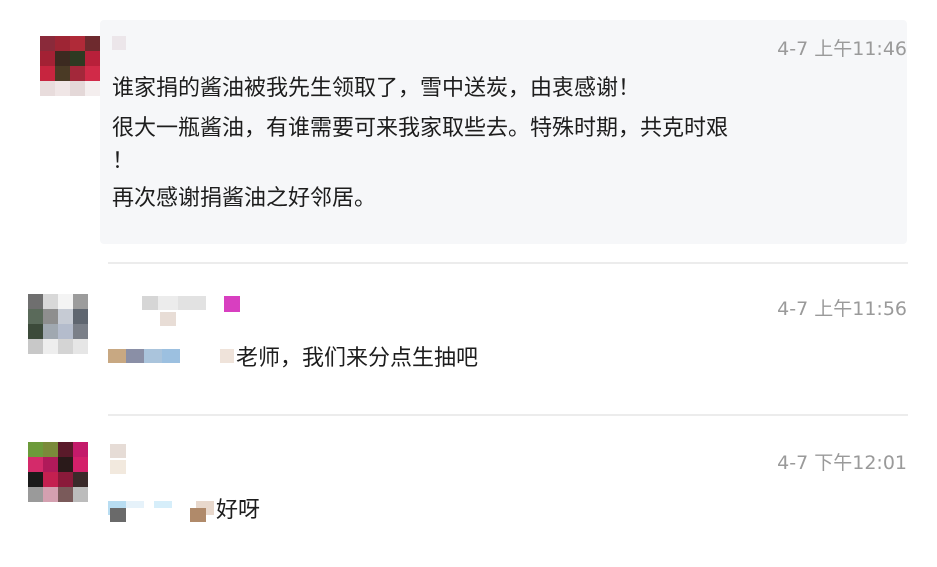  I want to click on comment-text-line-1: 谁家捐的酱油被我先生领取了，雪中送炭，由衷感谢！, so click(376, 88).